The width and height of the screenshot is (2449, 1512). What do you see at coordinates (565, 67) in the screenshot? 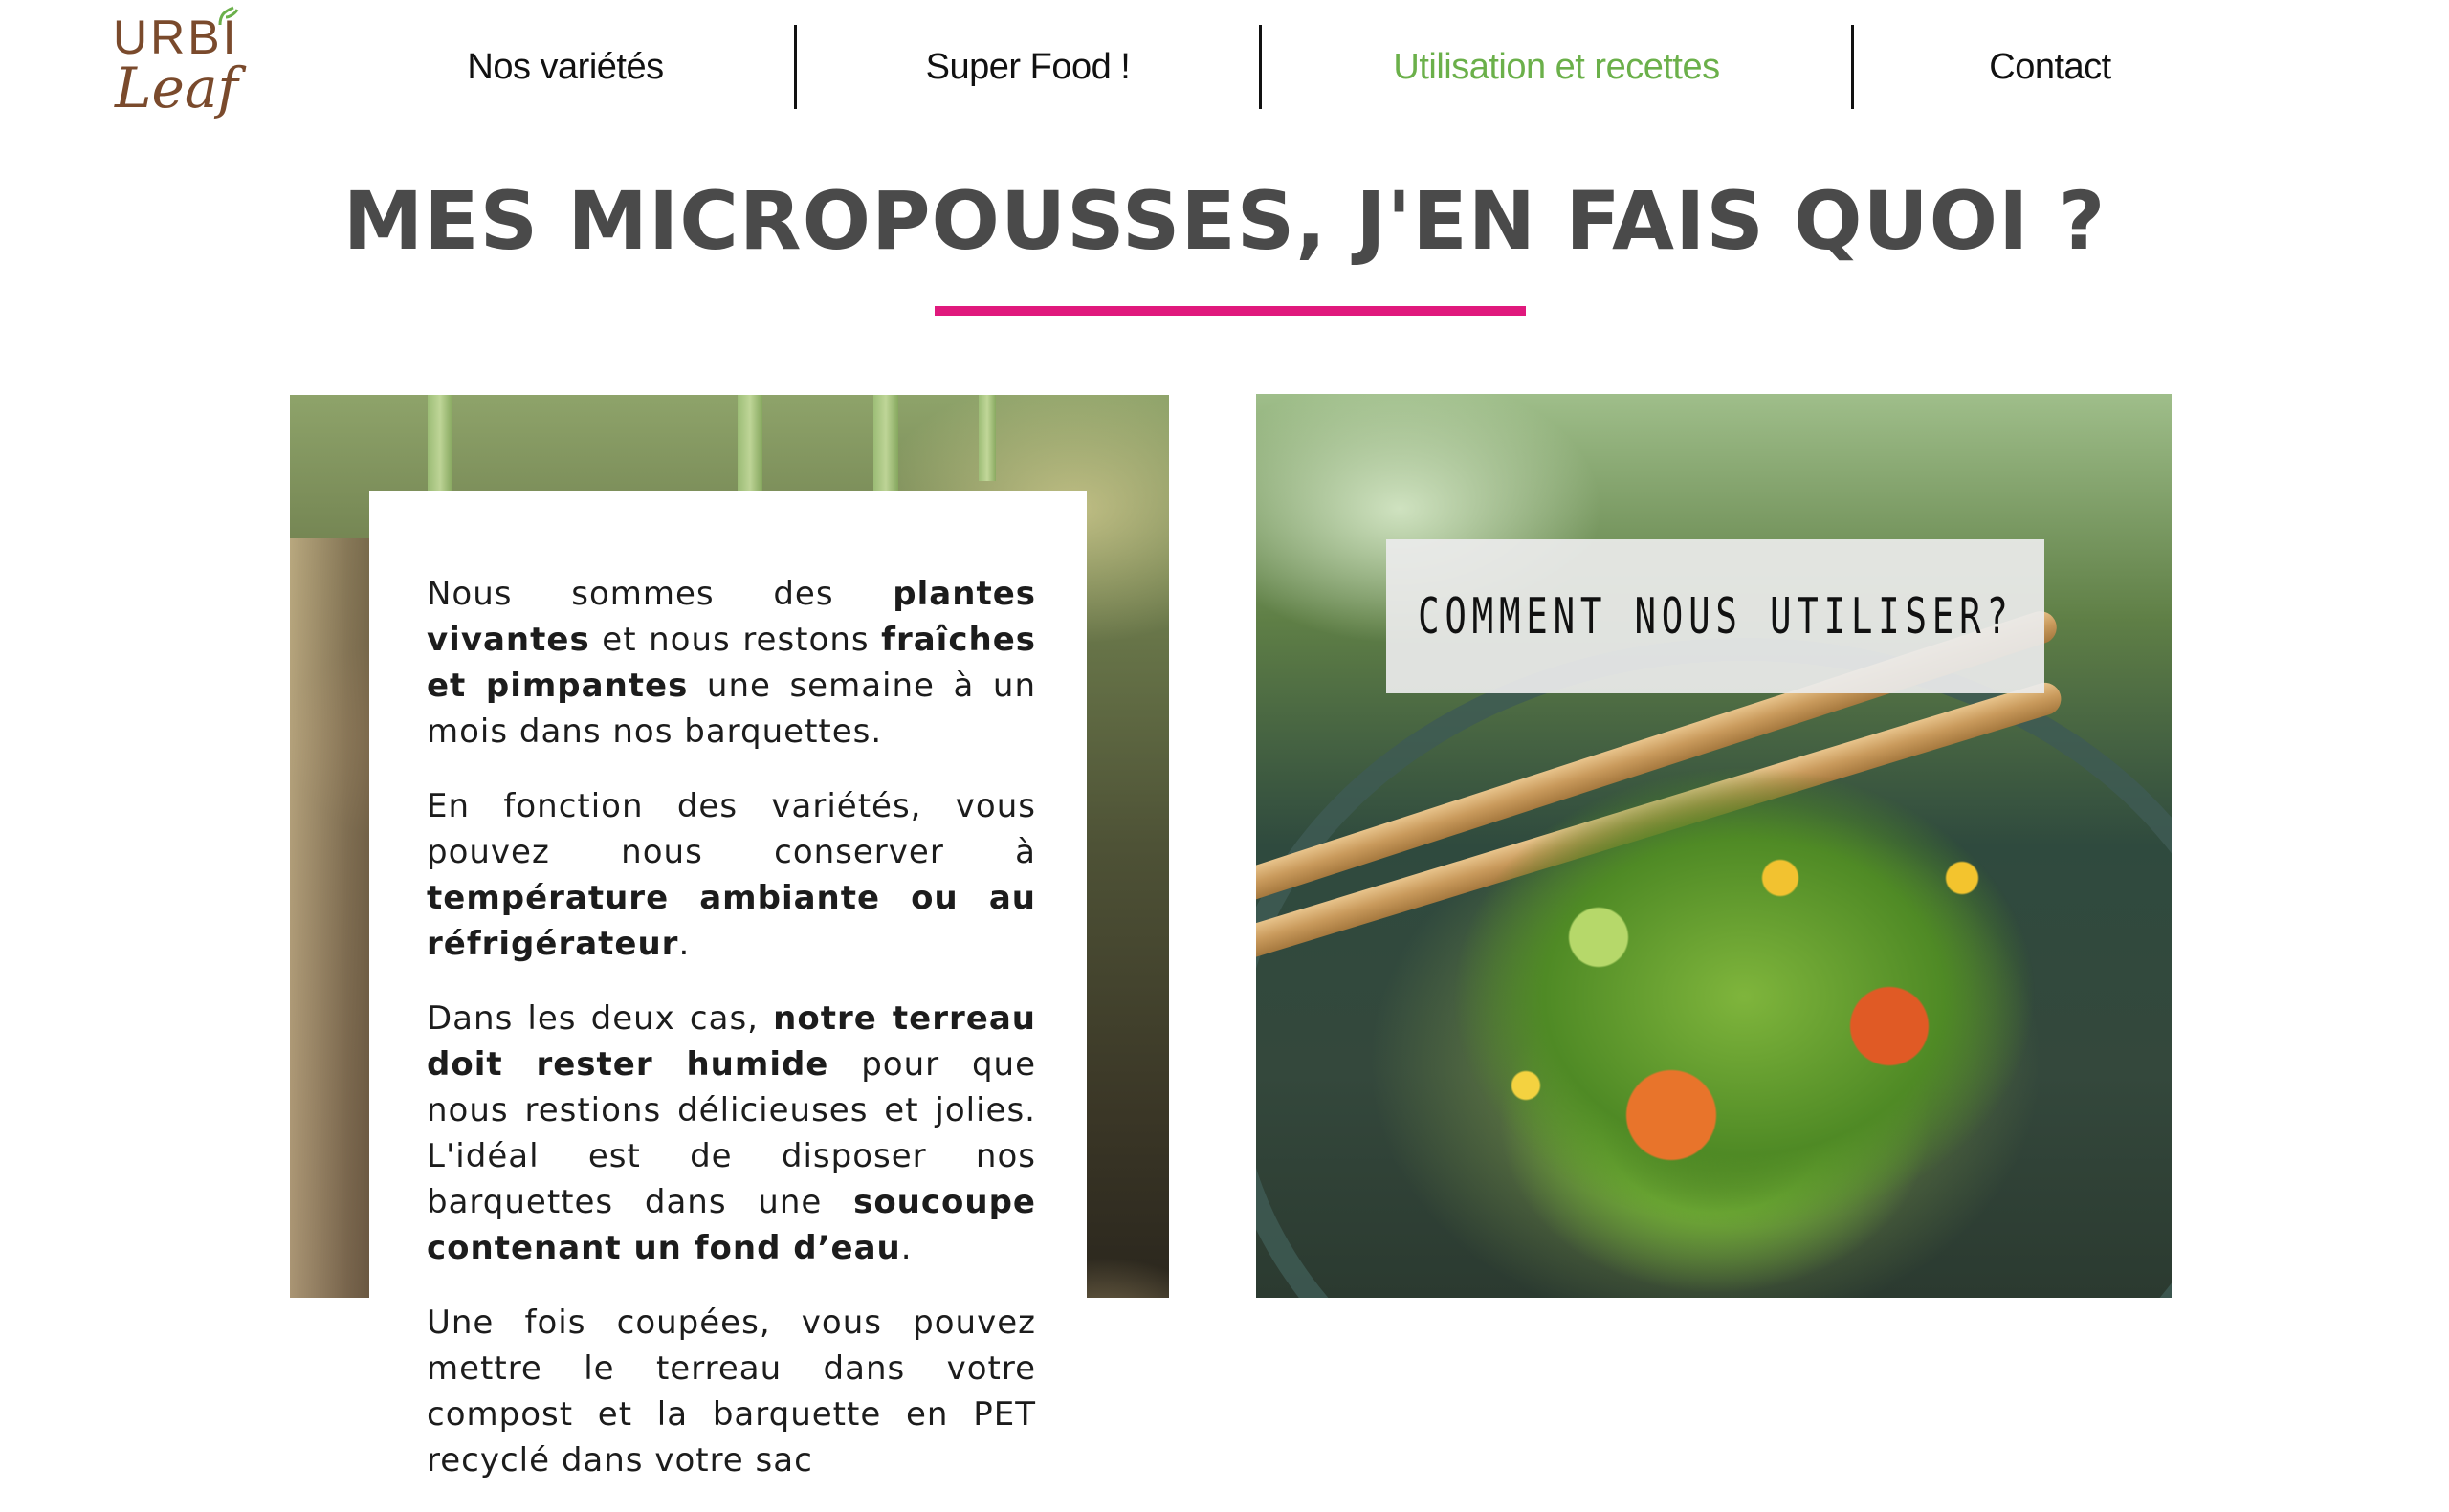
I see `nav-item-varietes: Nos variétés` at bounding box center [565, 67].